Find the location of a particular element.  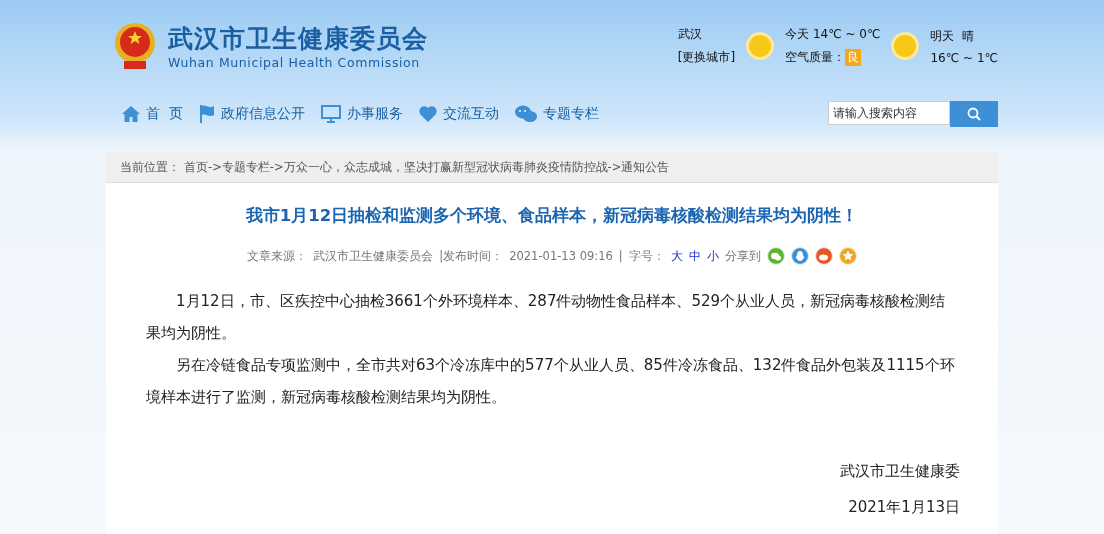

search-button is located at coordinates (974, 114).